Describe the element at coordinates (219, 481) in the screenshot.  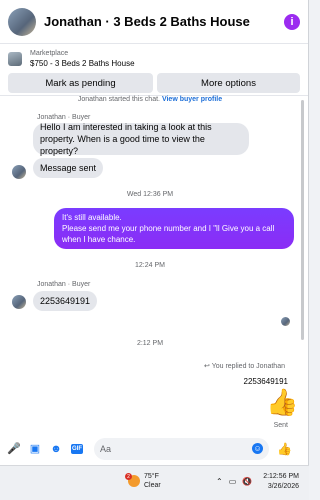
I see `chevron-up-icon: ⌃` at that location.